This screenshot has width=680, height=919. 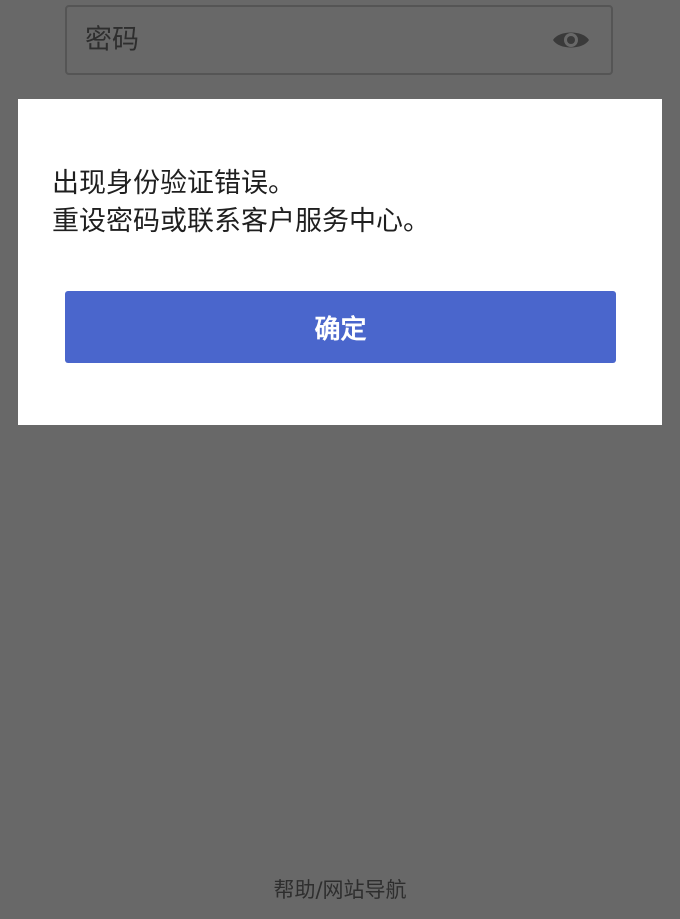 What do you see at coordinates (173, 183) in the screenshot?
I see `error-message-line-1: 出现身份验证错误。` at bounding box center [173, 183].